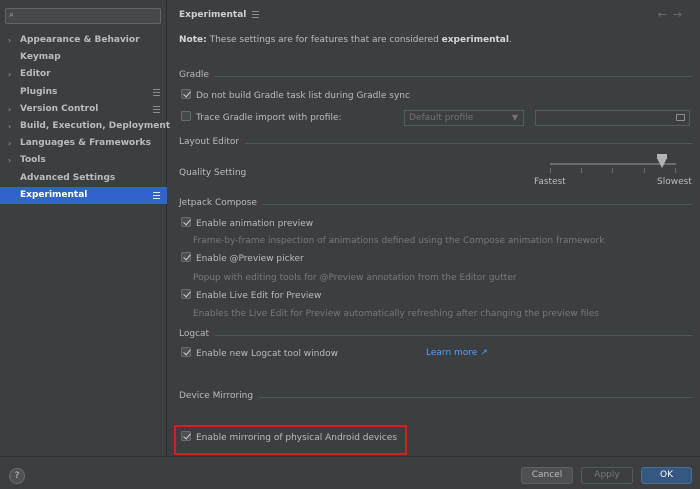  What do you see at coordinates (435, 204) in the screenshot?
I see `section-jetpack-compose: Jetpack Compose` at bounding box center [435, 204].